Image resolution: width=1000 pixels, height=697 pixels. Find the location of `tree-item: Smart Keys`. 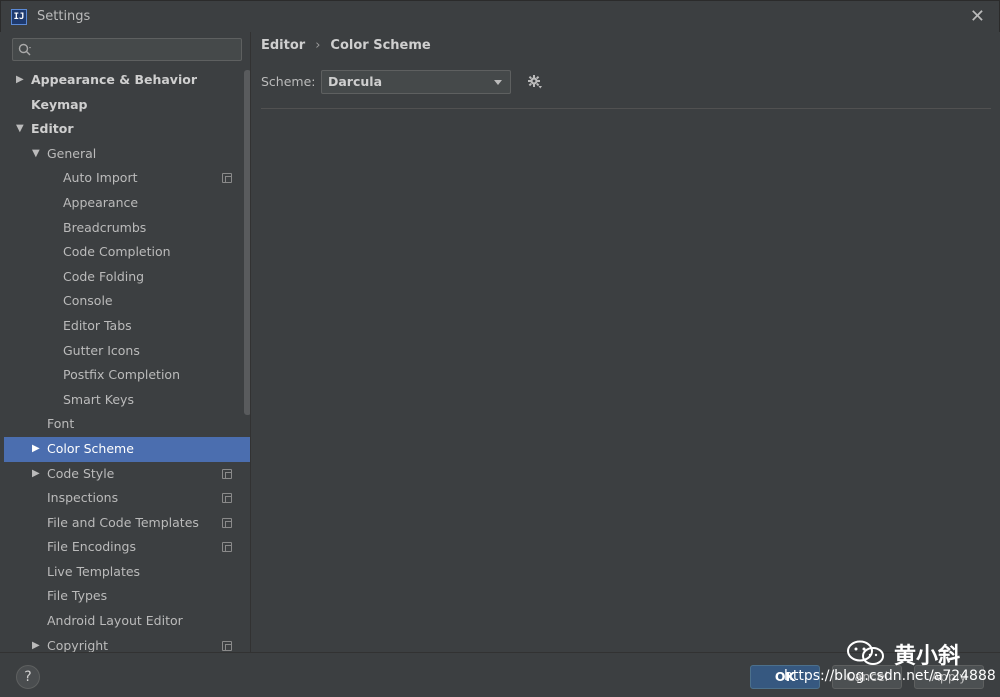

tree-item: Smart Keys is located at coordinates (127, 400).